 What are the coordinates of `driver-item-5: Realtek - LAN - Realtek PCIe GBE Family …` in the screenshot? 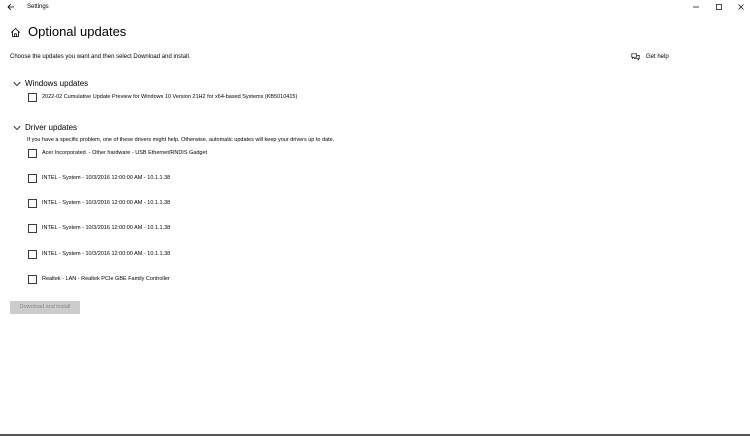 It's located at (99, 279).